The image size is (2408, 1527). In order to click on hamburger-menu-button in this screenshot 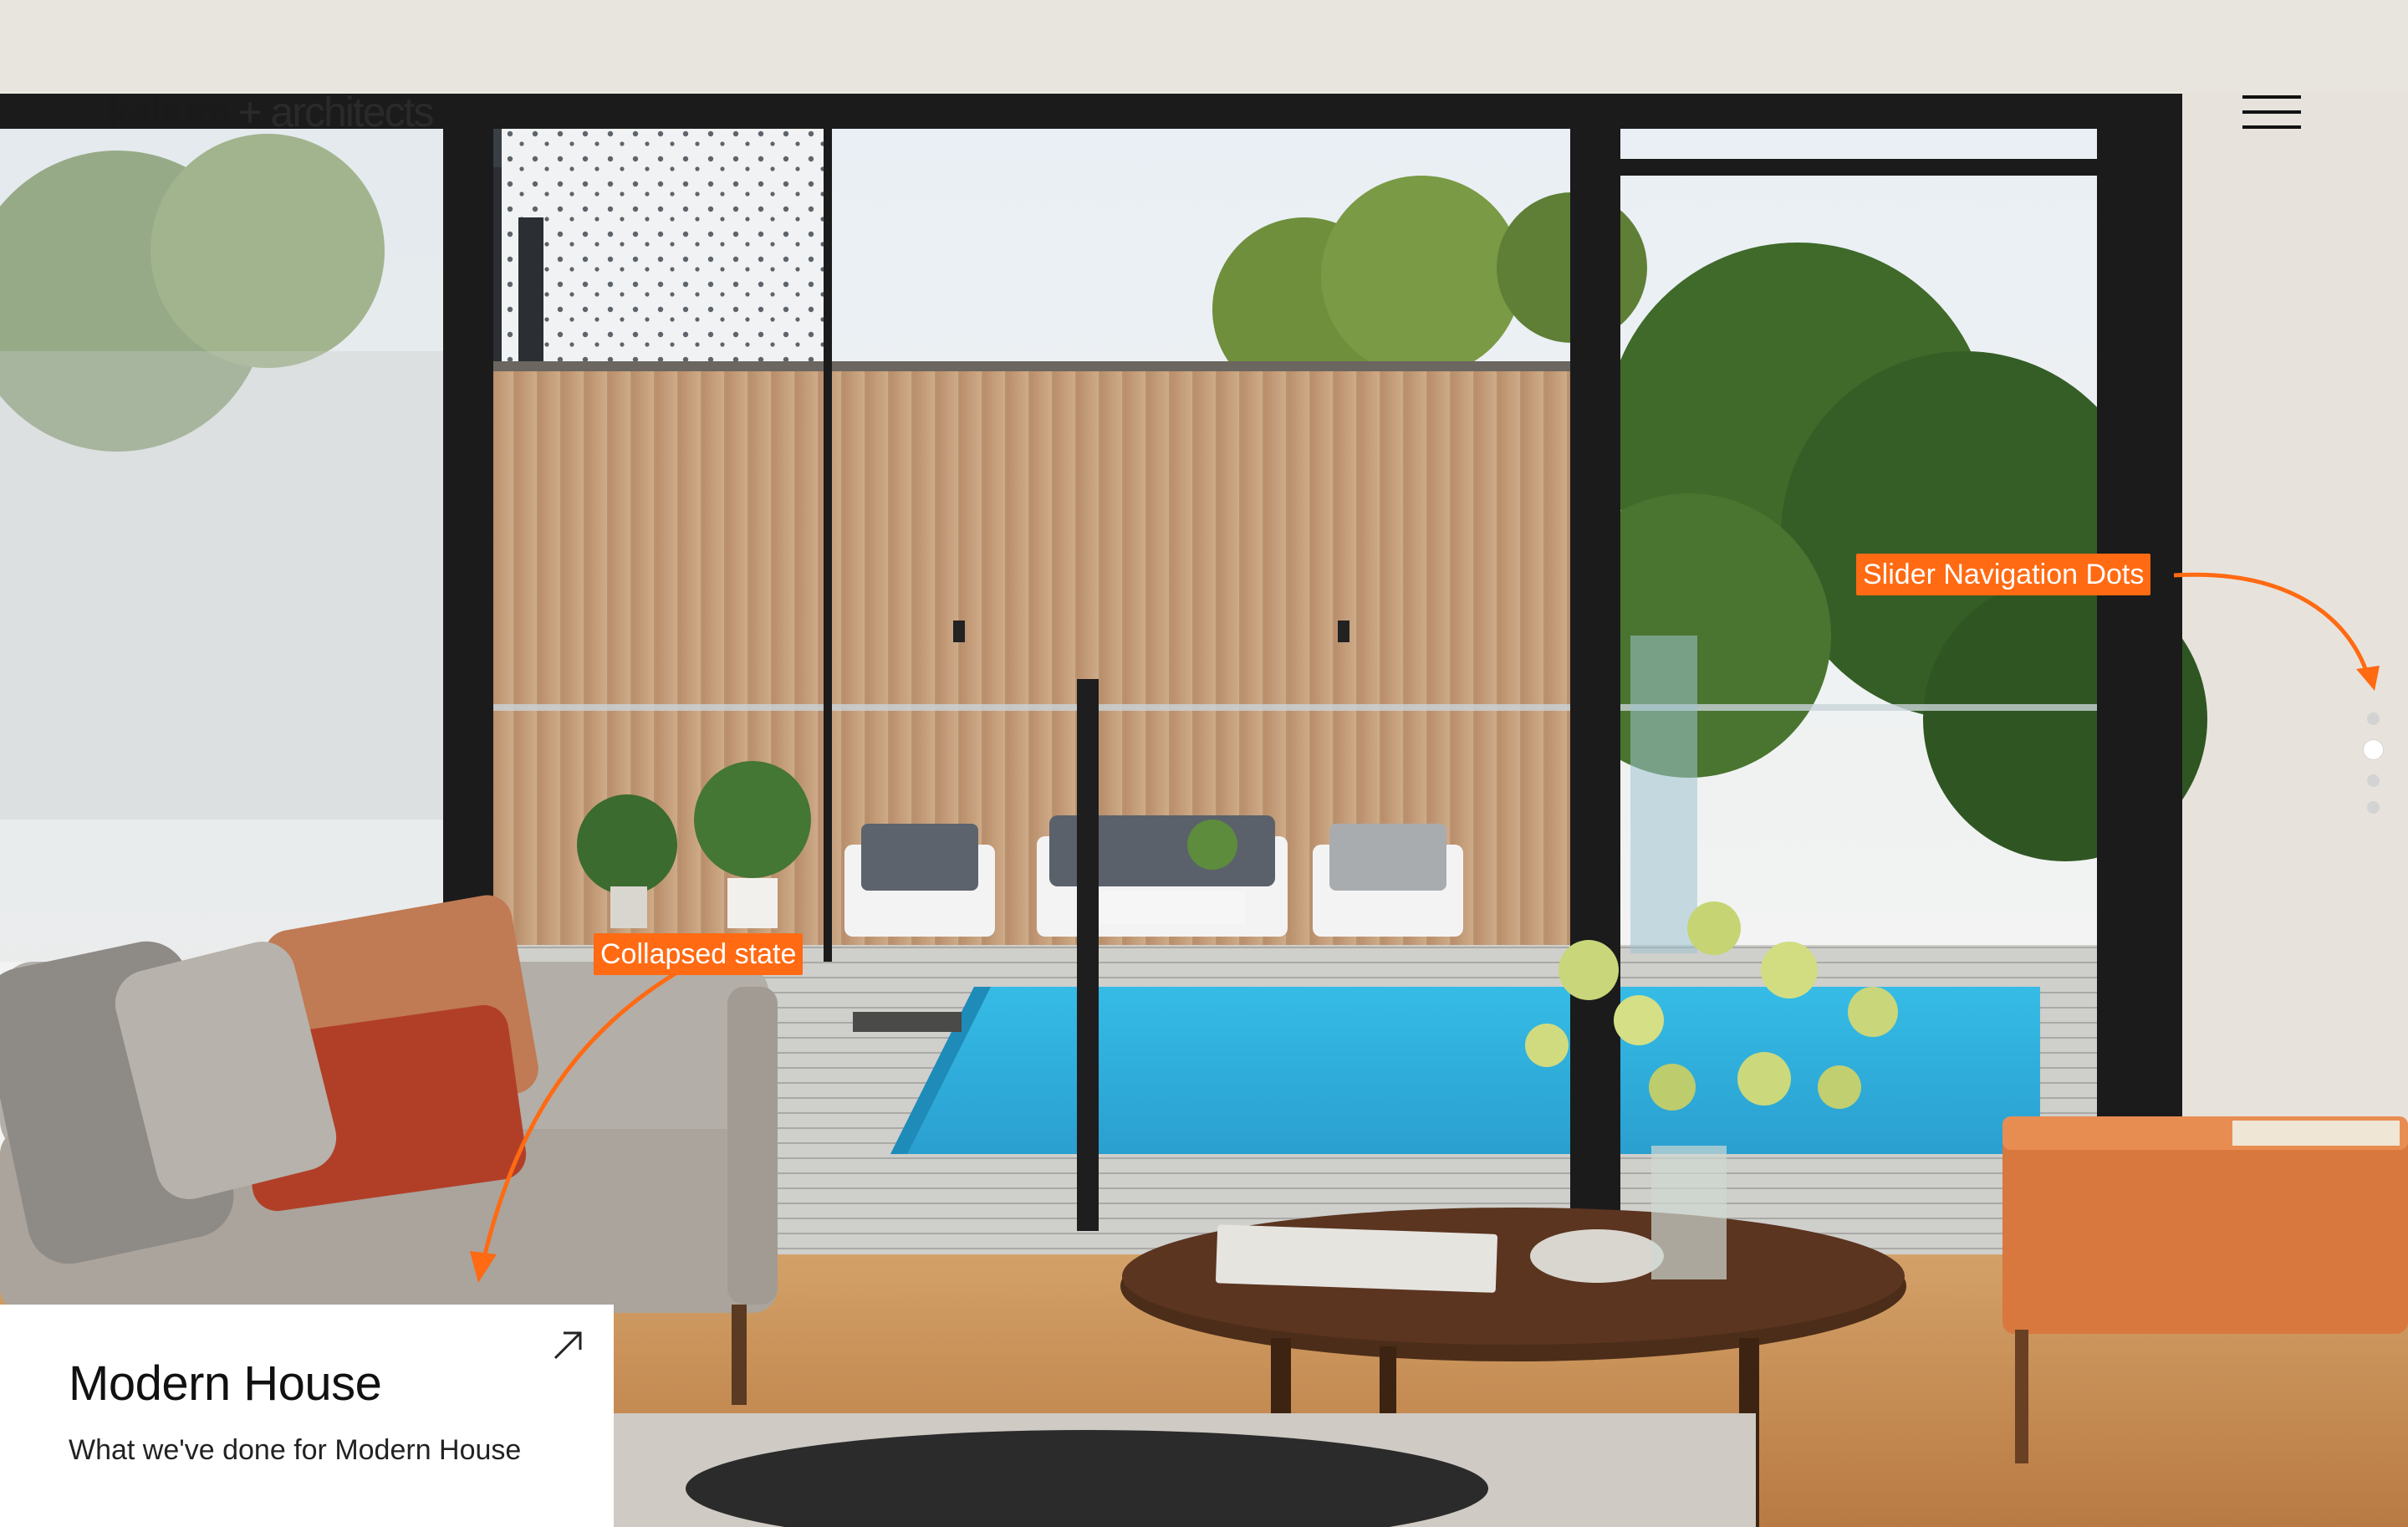, I will do `click(2272, 112)`.